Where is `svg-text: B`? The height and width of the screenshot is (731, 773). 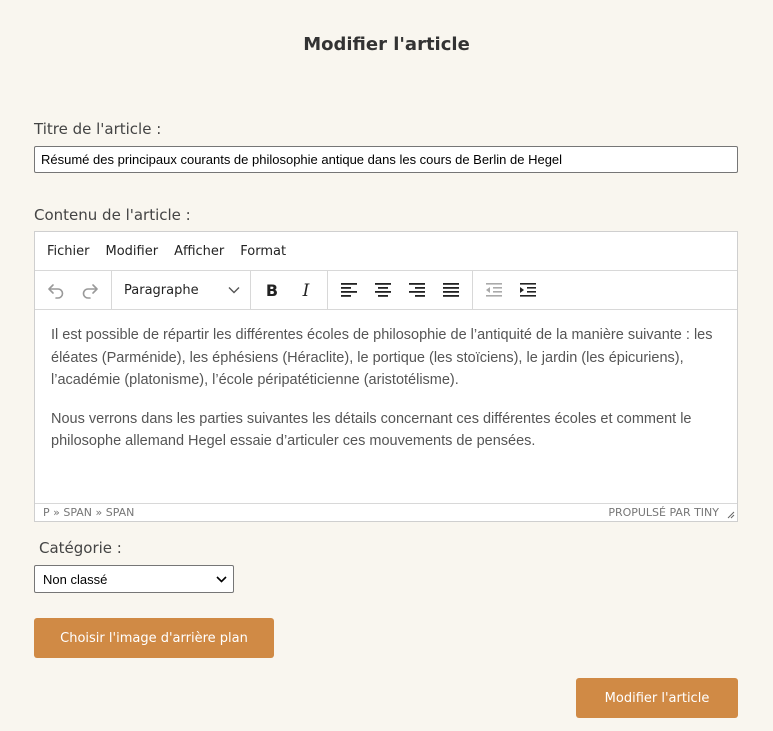 svg-text: B is located at coordinates (272, 290).